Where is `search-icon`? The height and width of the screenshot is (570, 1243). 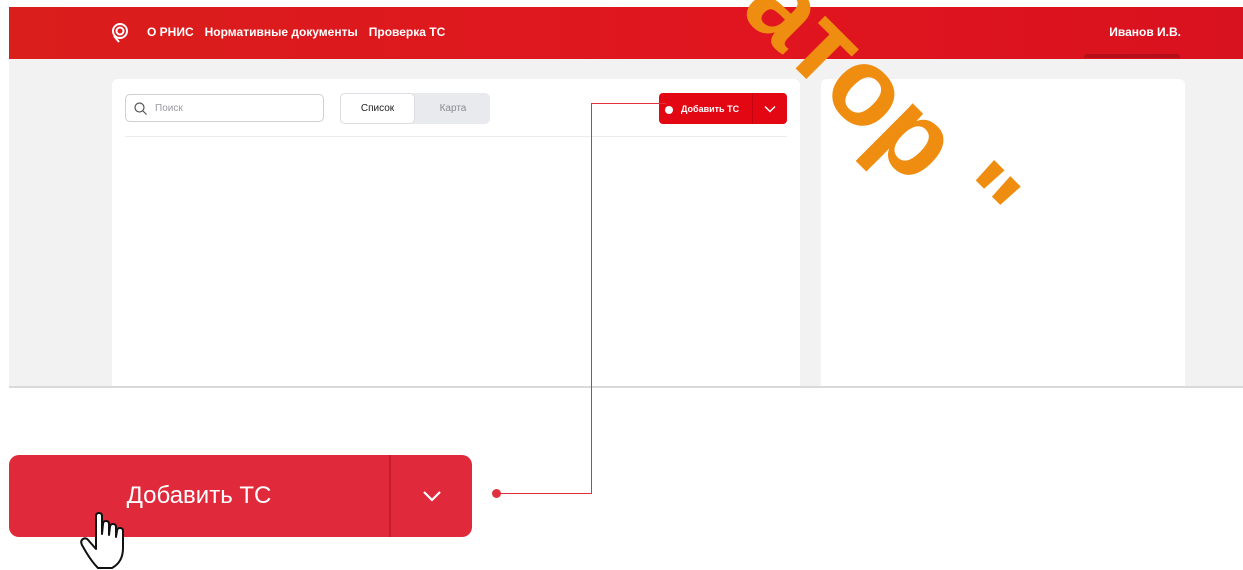
search-icon is located at coordinates (140, 108).